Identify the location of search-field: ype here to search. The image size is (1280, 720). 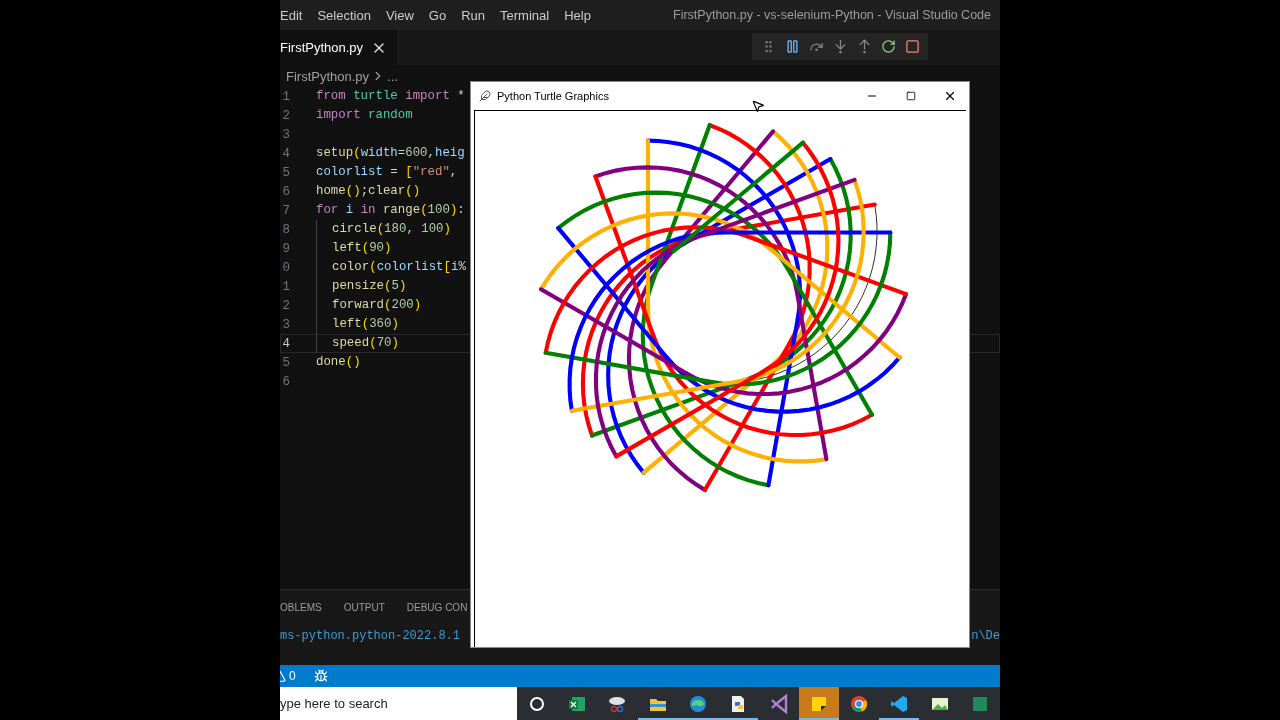
(398, 703).